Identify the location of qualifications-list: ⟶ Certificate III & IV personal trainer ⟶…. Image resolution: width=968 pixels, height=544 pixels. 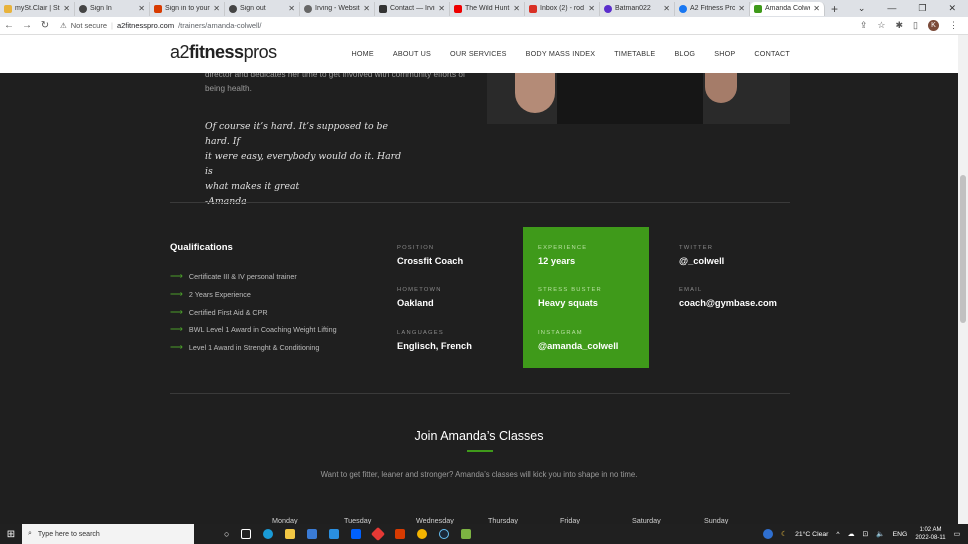
(253, 312).